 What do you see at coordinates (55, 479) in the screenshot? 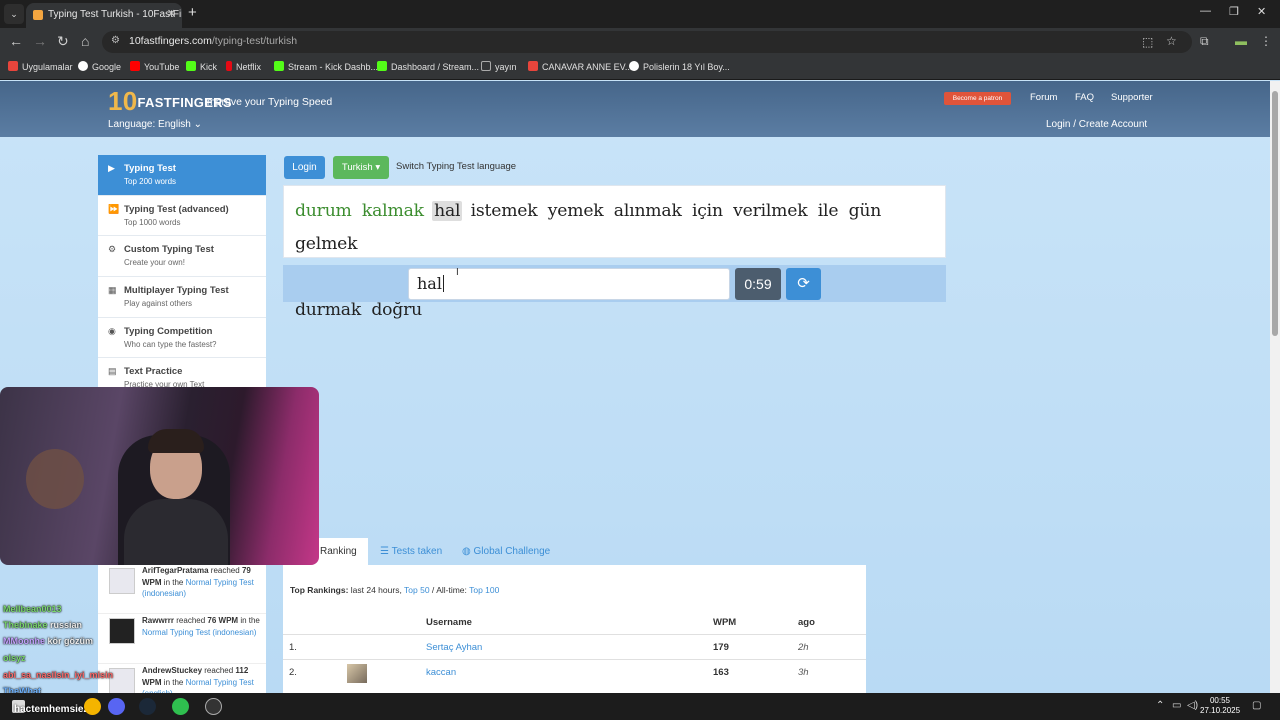
I see `webcam-teddy` at bounding box center [55, 479].